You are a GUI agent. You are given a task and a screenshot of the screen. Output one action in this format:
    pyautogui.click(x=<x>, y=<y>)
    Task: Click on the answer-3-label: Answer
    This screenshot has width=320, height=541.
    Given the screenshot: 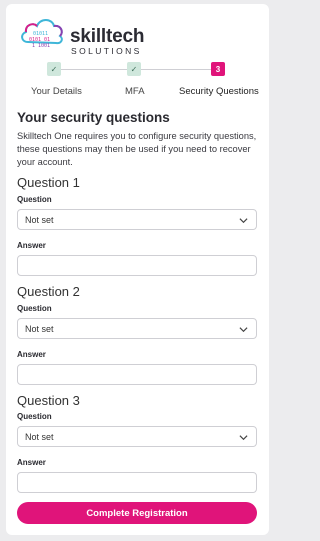 What is the action you would take?
    pyautogui.click(x=31, y=462)
    